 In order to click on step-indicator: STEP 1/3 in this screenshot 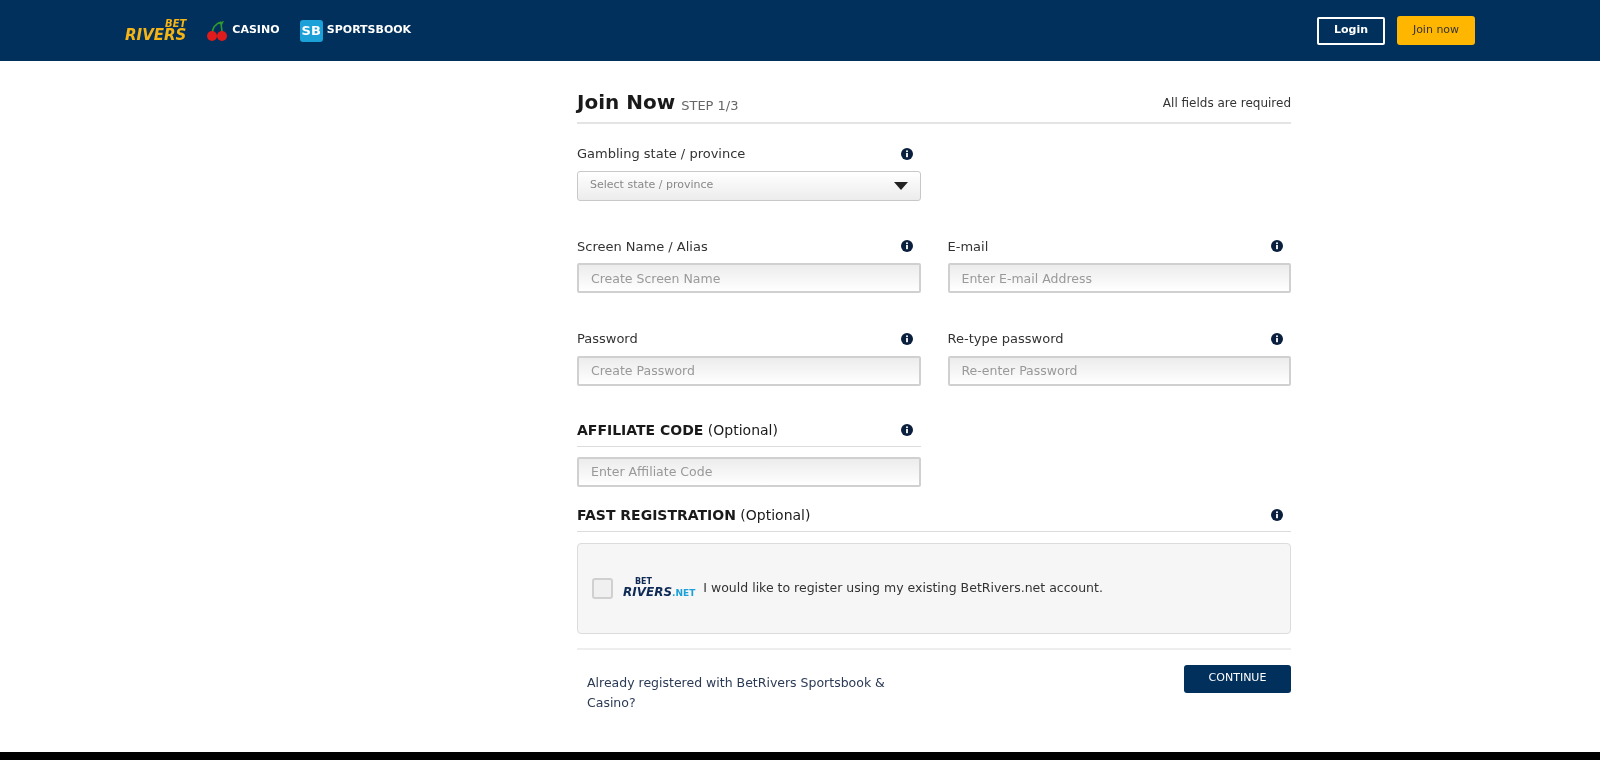, I will do `click(710, 105)`.